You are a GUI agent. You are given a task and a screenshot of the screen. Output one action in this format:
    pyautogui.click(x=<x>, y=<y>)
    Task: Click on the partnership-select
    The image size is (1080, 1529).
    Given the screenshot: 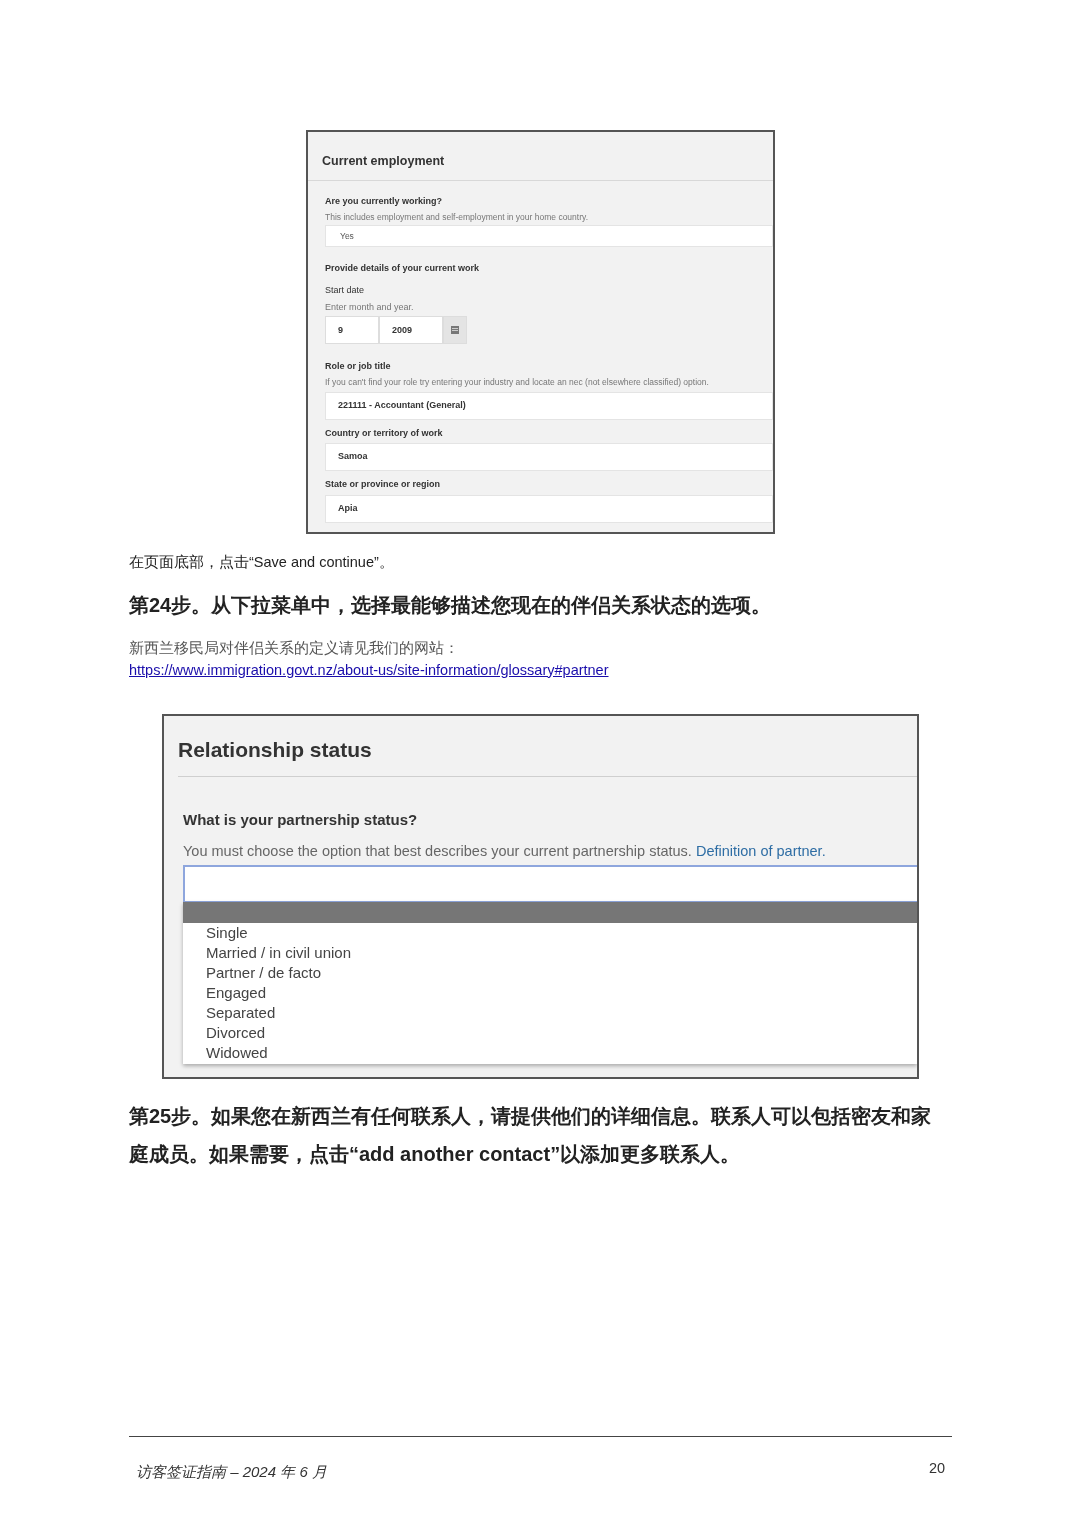 What is the action you would take?
    pyautogui.click(x=550, y=884)
    